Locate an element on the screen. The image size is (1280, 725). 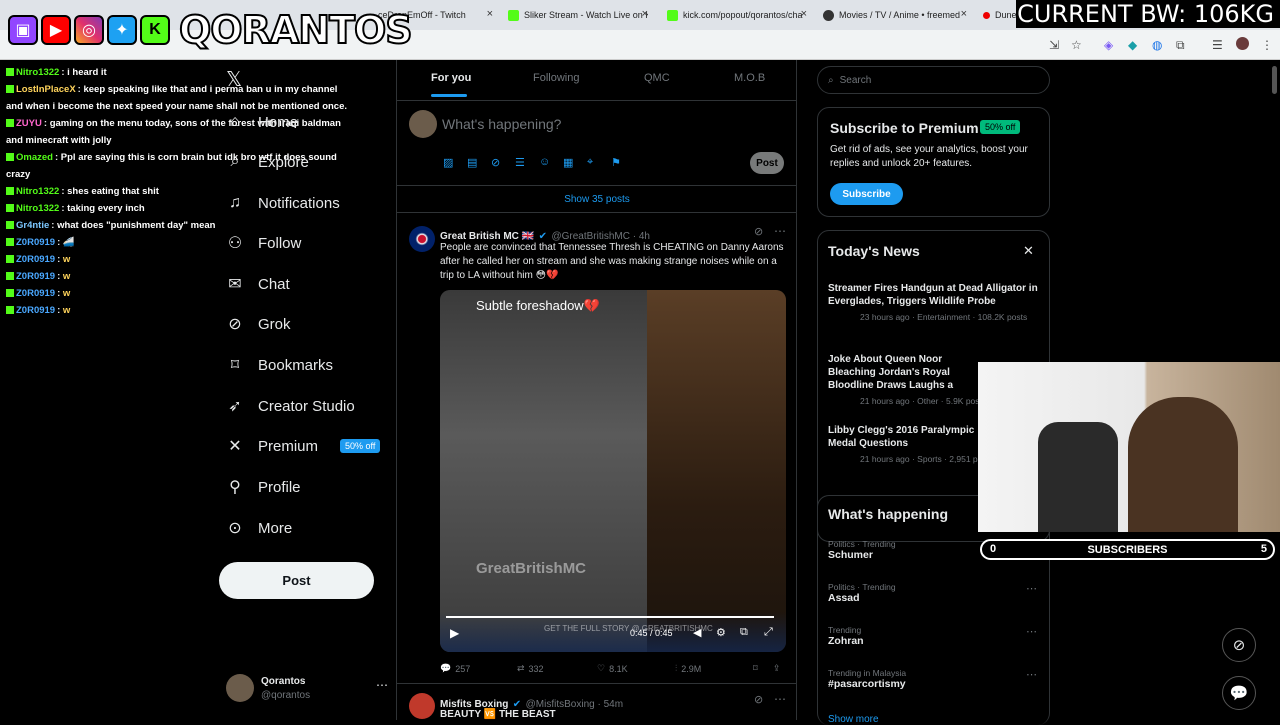
reading-list-icon: ☰ is located at coordinates (1217, 45).